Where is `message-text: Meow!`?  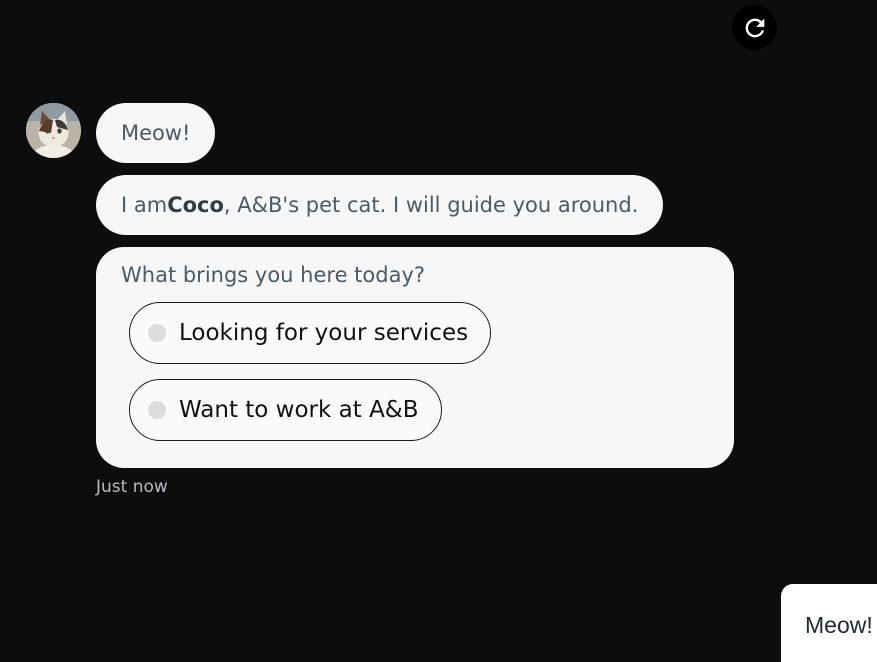 message-text: Meow! is located at coordinates (156, 132).